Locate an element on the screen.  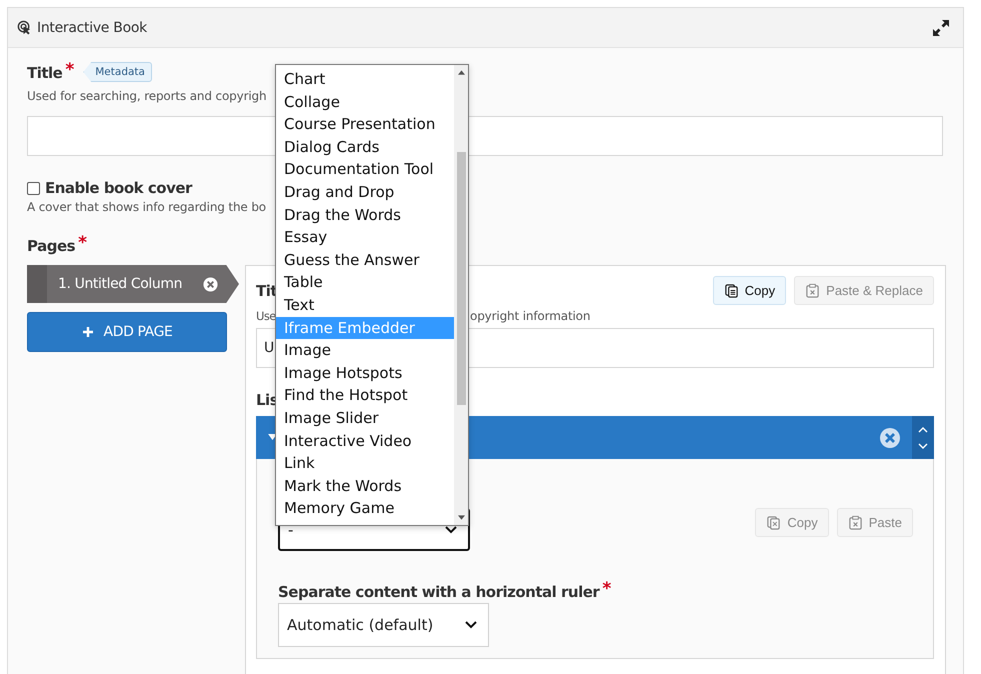
dropdown-option: Course Presentation is located at coordinates (365, 124).